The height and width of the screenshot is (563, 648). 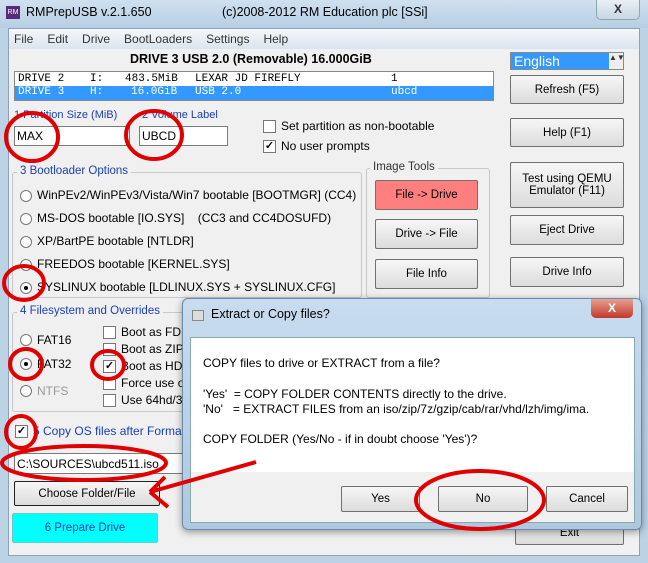 What do you see at coordinates (158, 39) in the screenshot?
I see `menu-bootloaders: BootLoaders` at bounding box center [158, 39].